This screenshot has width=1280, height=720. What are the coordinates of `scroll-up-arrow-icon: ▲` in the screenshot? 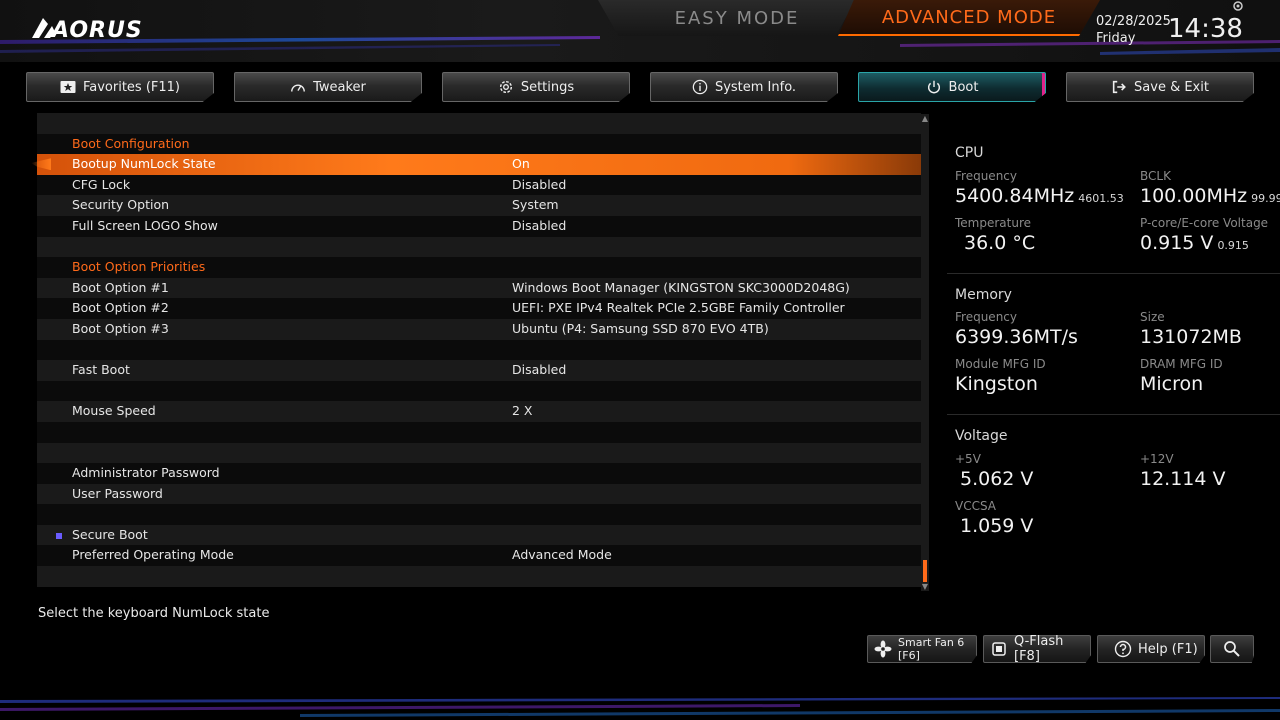 It's located at (925, 118).